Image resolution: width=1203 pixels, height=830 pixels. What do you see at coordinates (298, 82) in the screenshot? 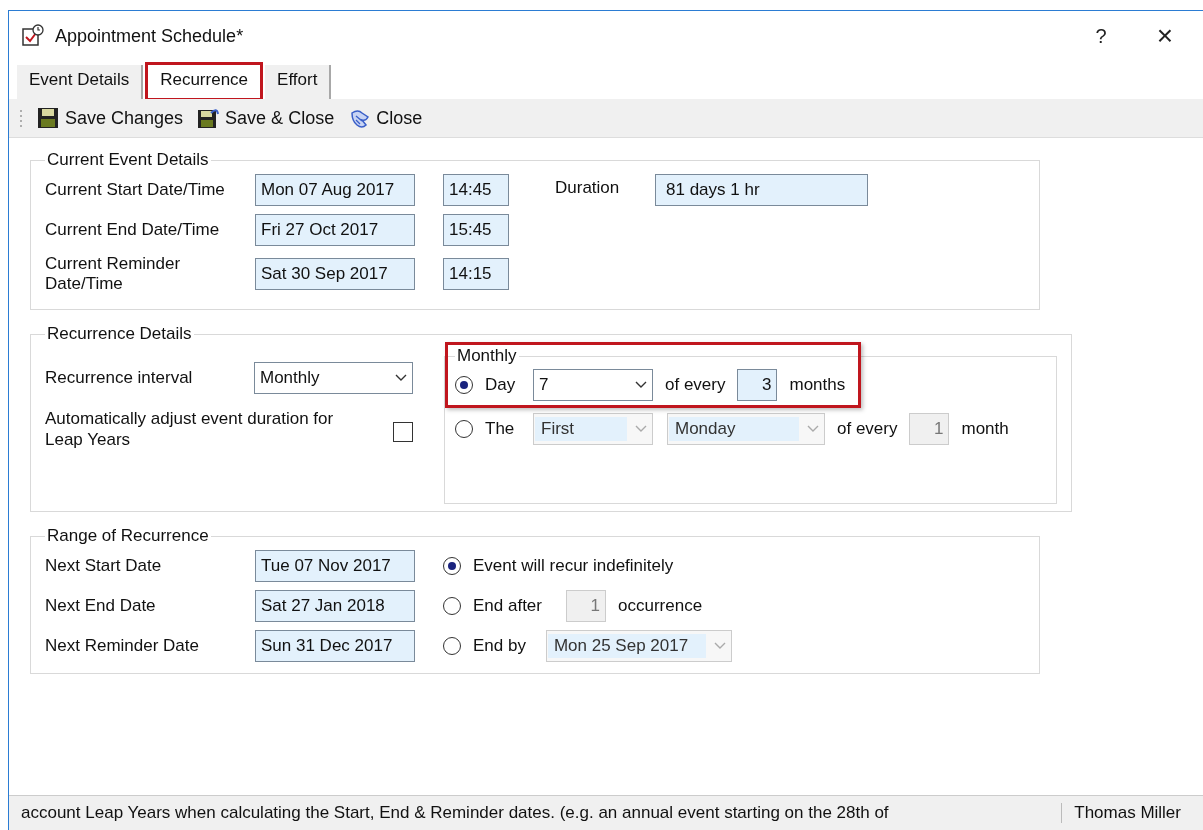
I see `tab: Effort` at bounding box center [298, 82].